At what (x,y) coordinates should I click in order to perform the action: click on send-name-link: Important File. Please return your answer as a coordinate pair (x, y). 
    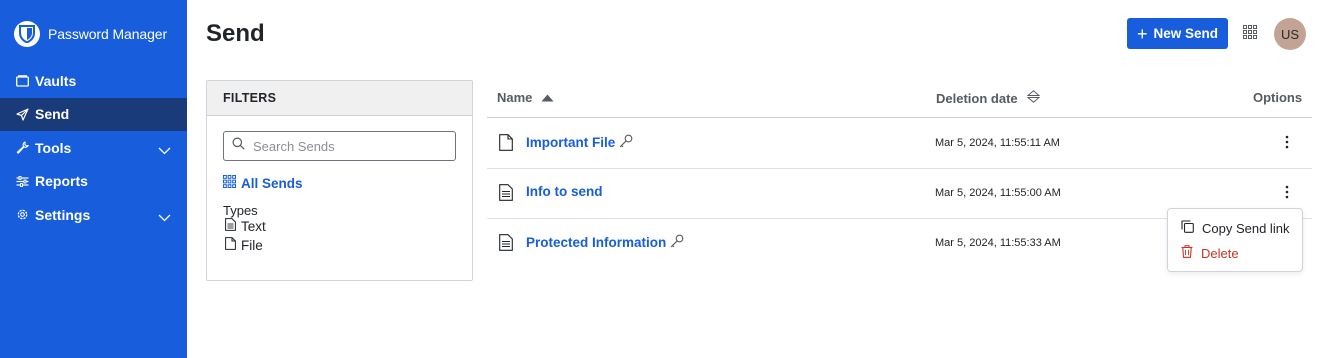
    Looking at the image, I should click on (579, 142).